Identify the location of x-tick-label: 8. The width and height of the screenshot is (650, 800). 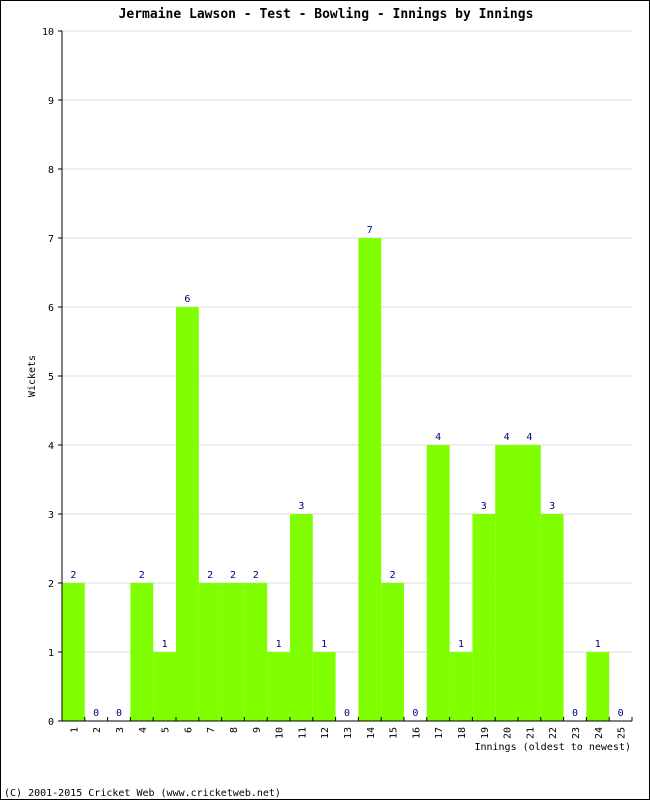
(234, 730).